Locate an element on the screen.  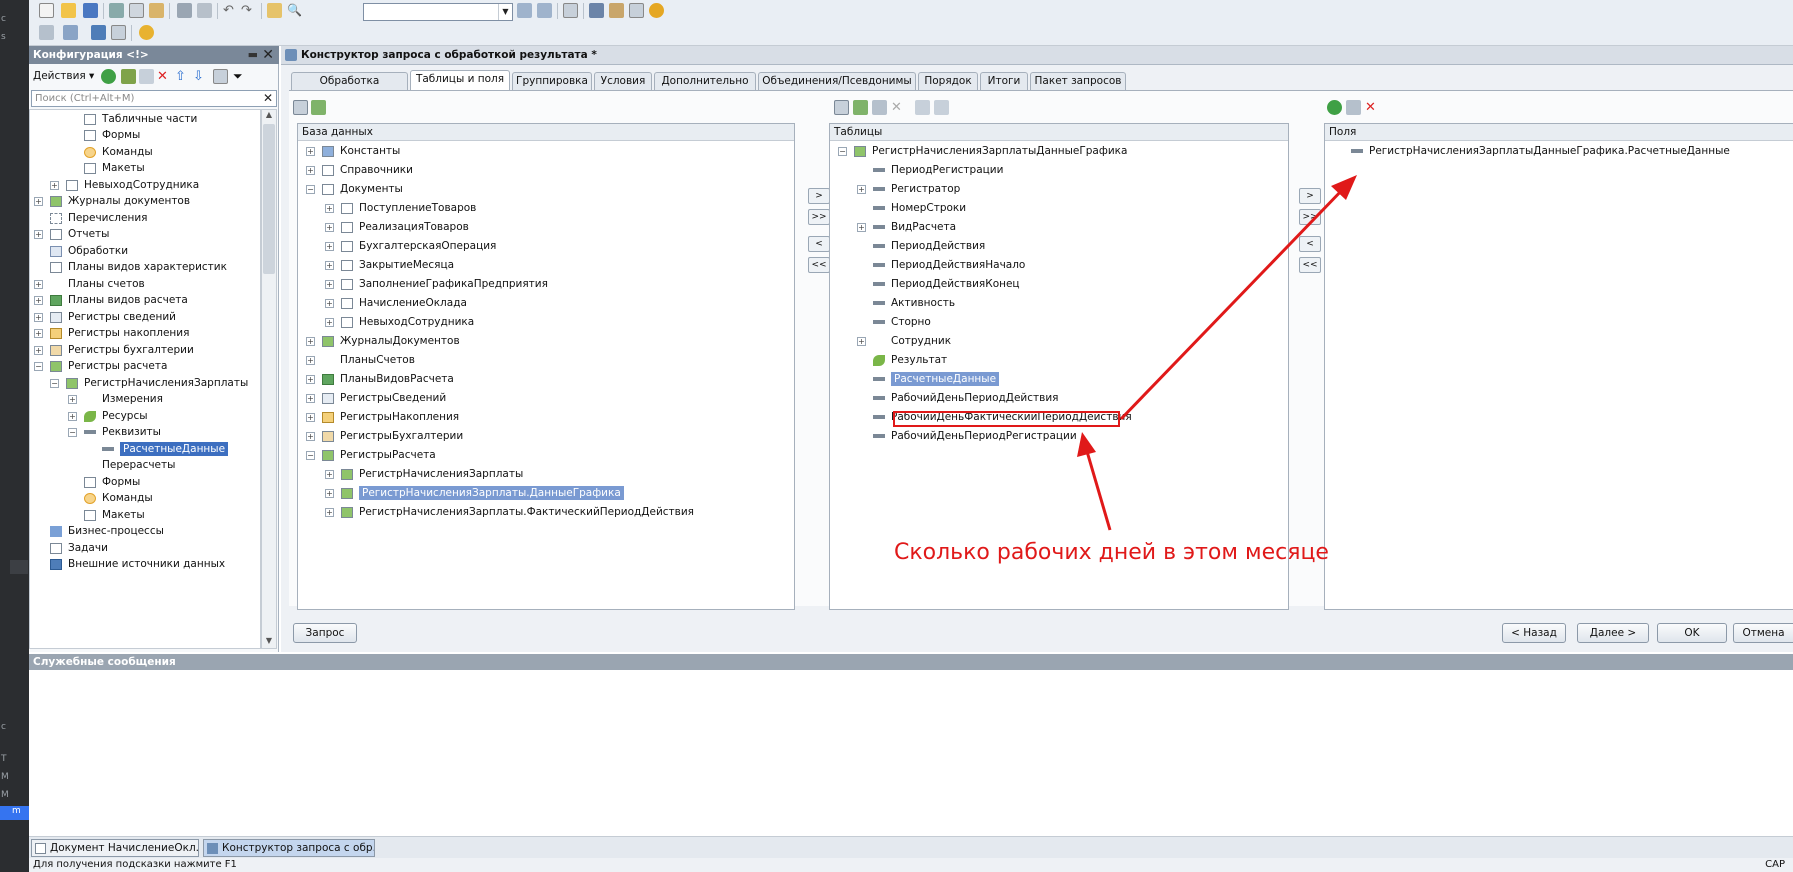
db-tree-item: + РеализацияТоваров is located at coordinates (397, 227).